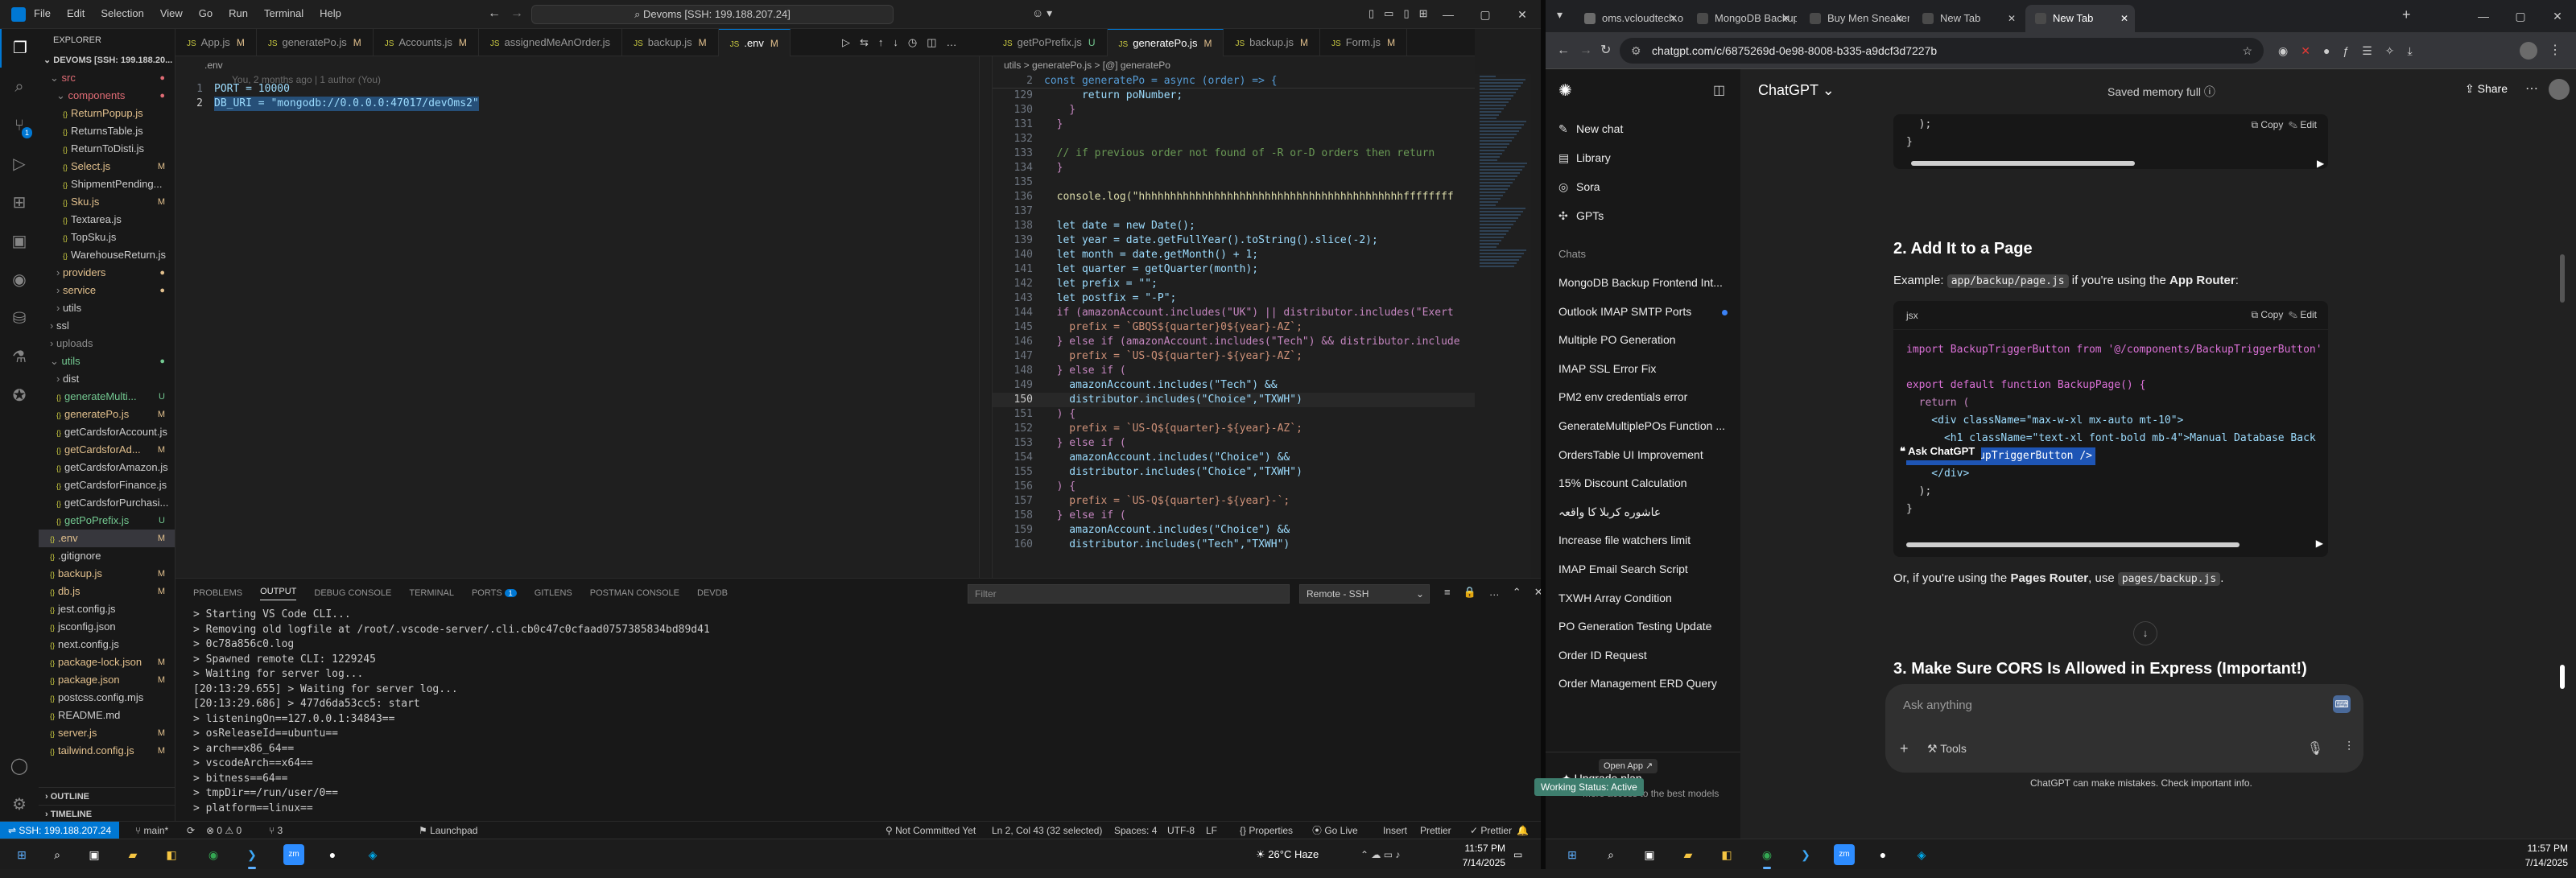 The image size is (2576, 878). What do you see at coordinates (551, 42) in the screenshot?
I see `editor-tab: JS assignedMeAnOrder.js` at bounding box center [551, 42].